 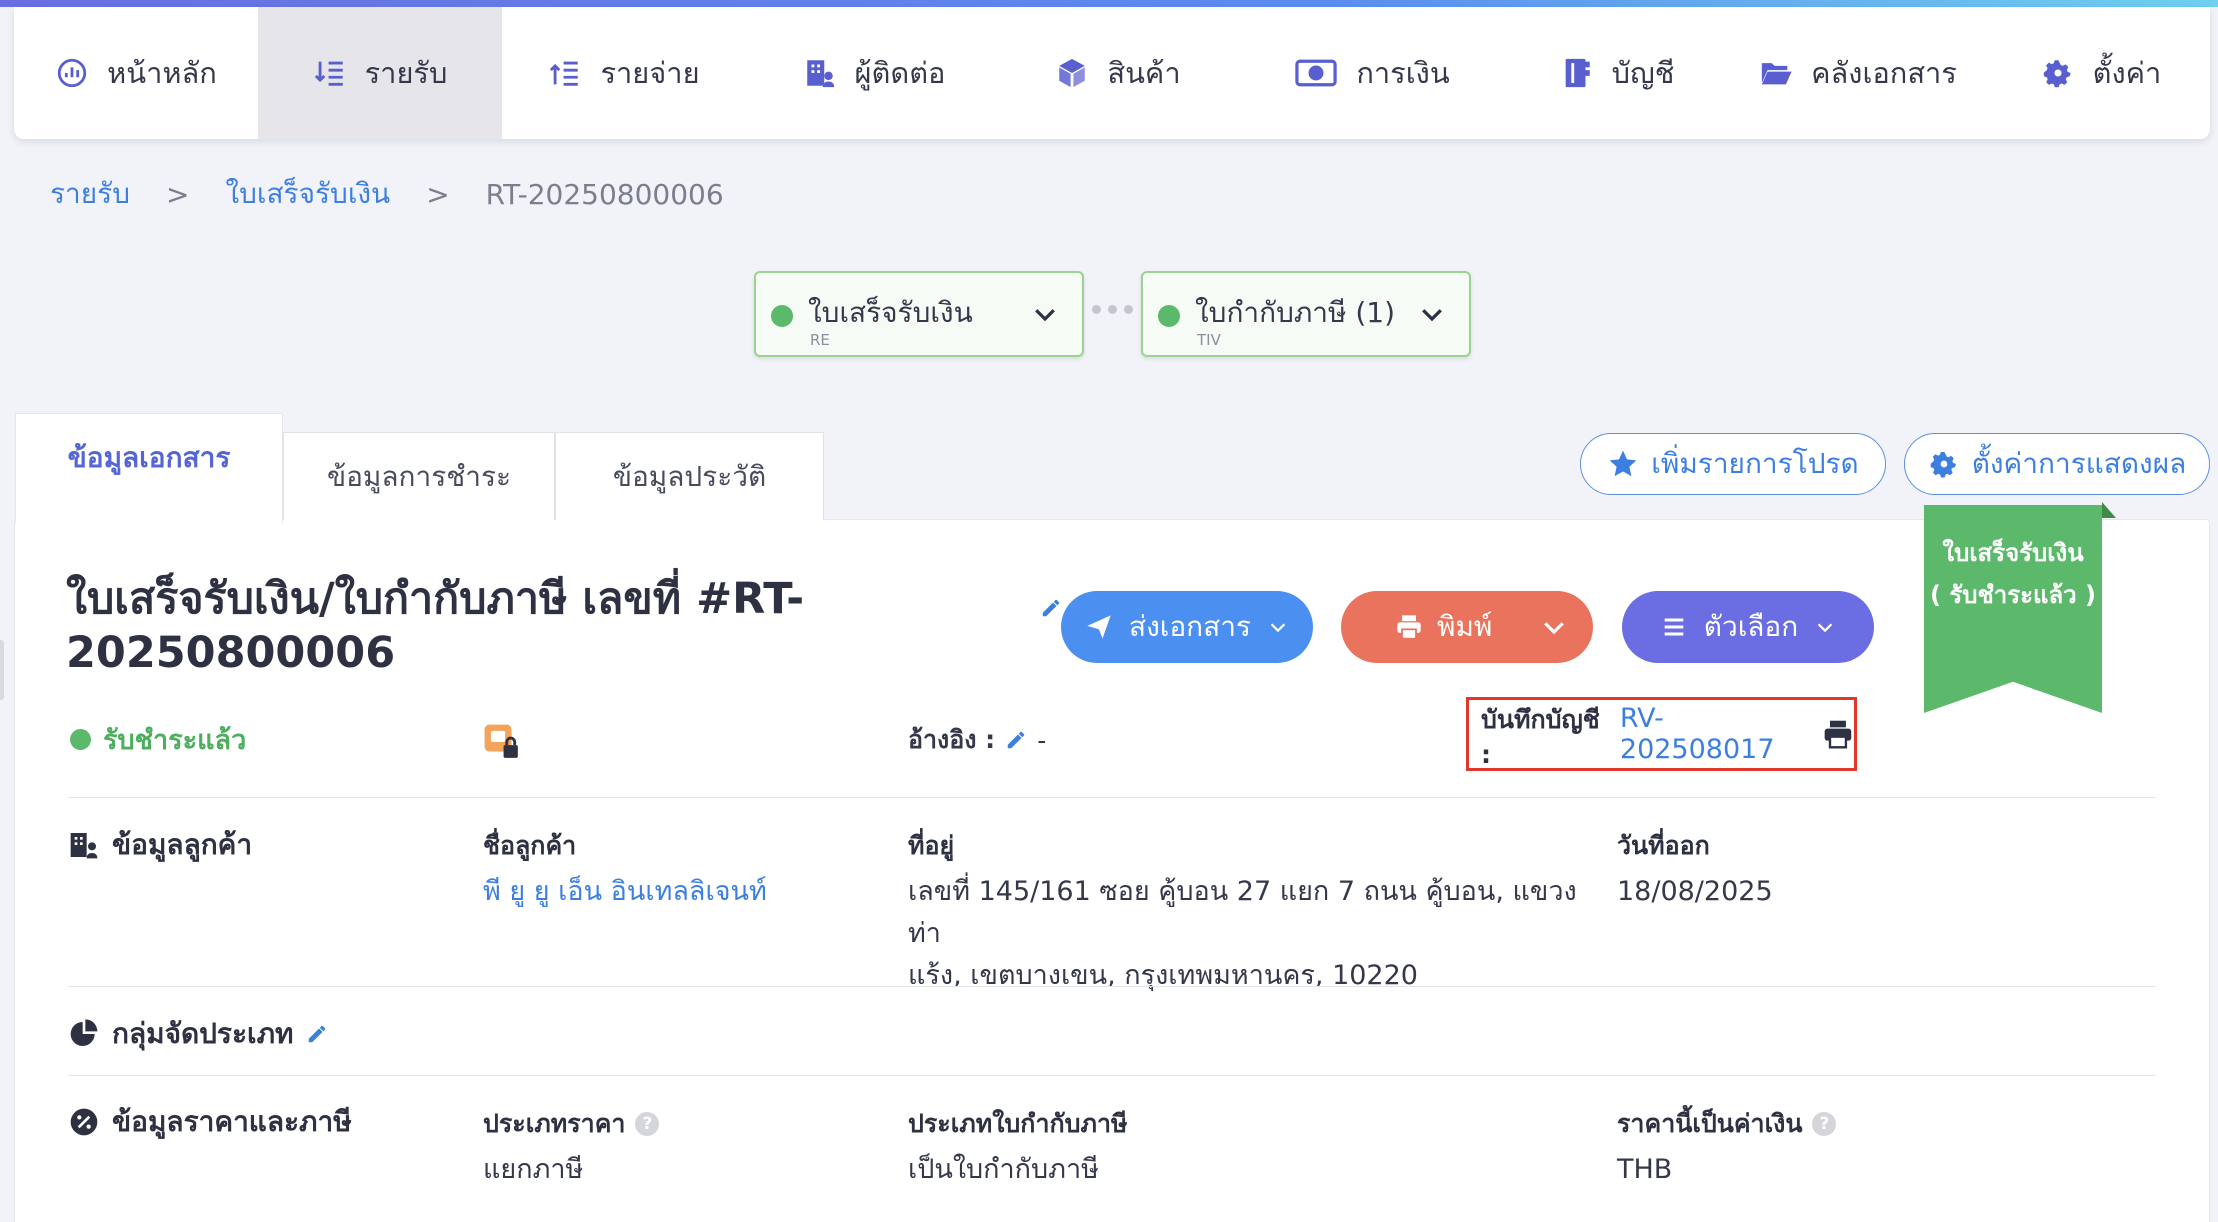 I want to click on customer-name-link: พี ยู ยู เอ็น อินเทลลิเจนท์, so click(x=625, y=892).